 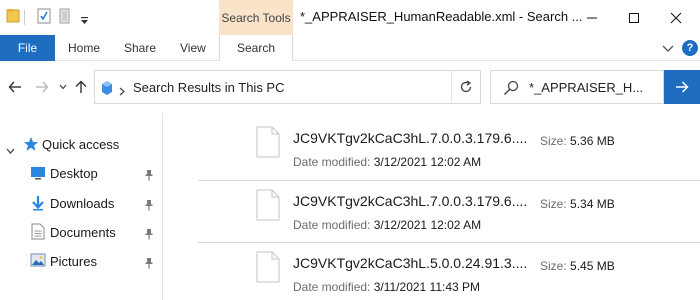 I want to click on sidebar-item-label: Documents, so click(x=83, y=232).